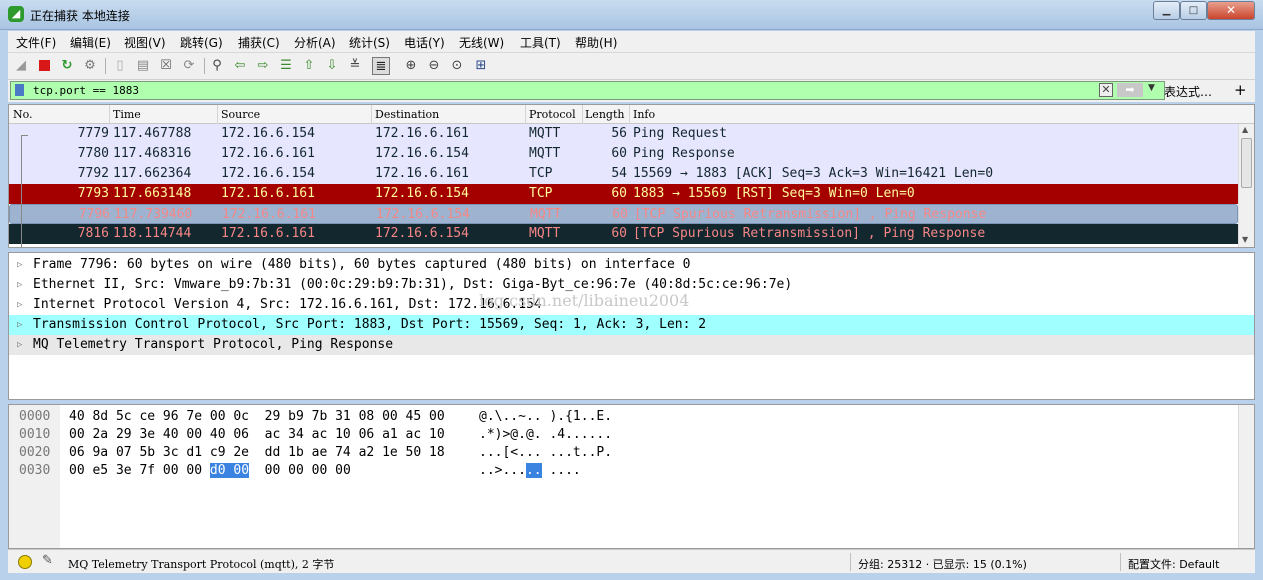 Image resolution: width=1263 pixels, height=580 pixels. I want to click on configuration-profile: 配置文件: Default, so click(1173, 564).